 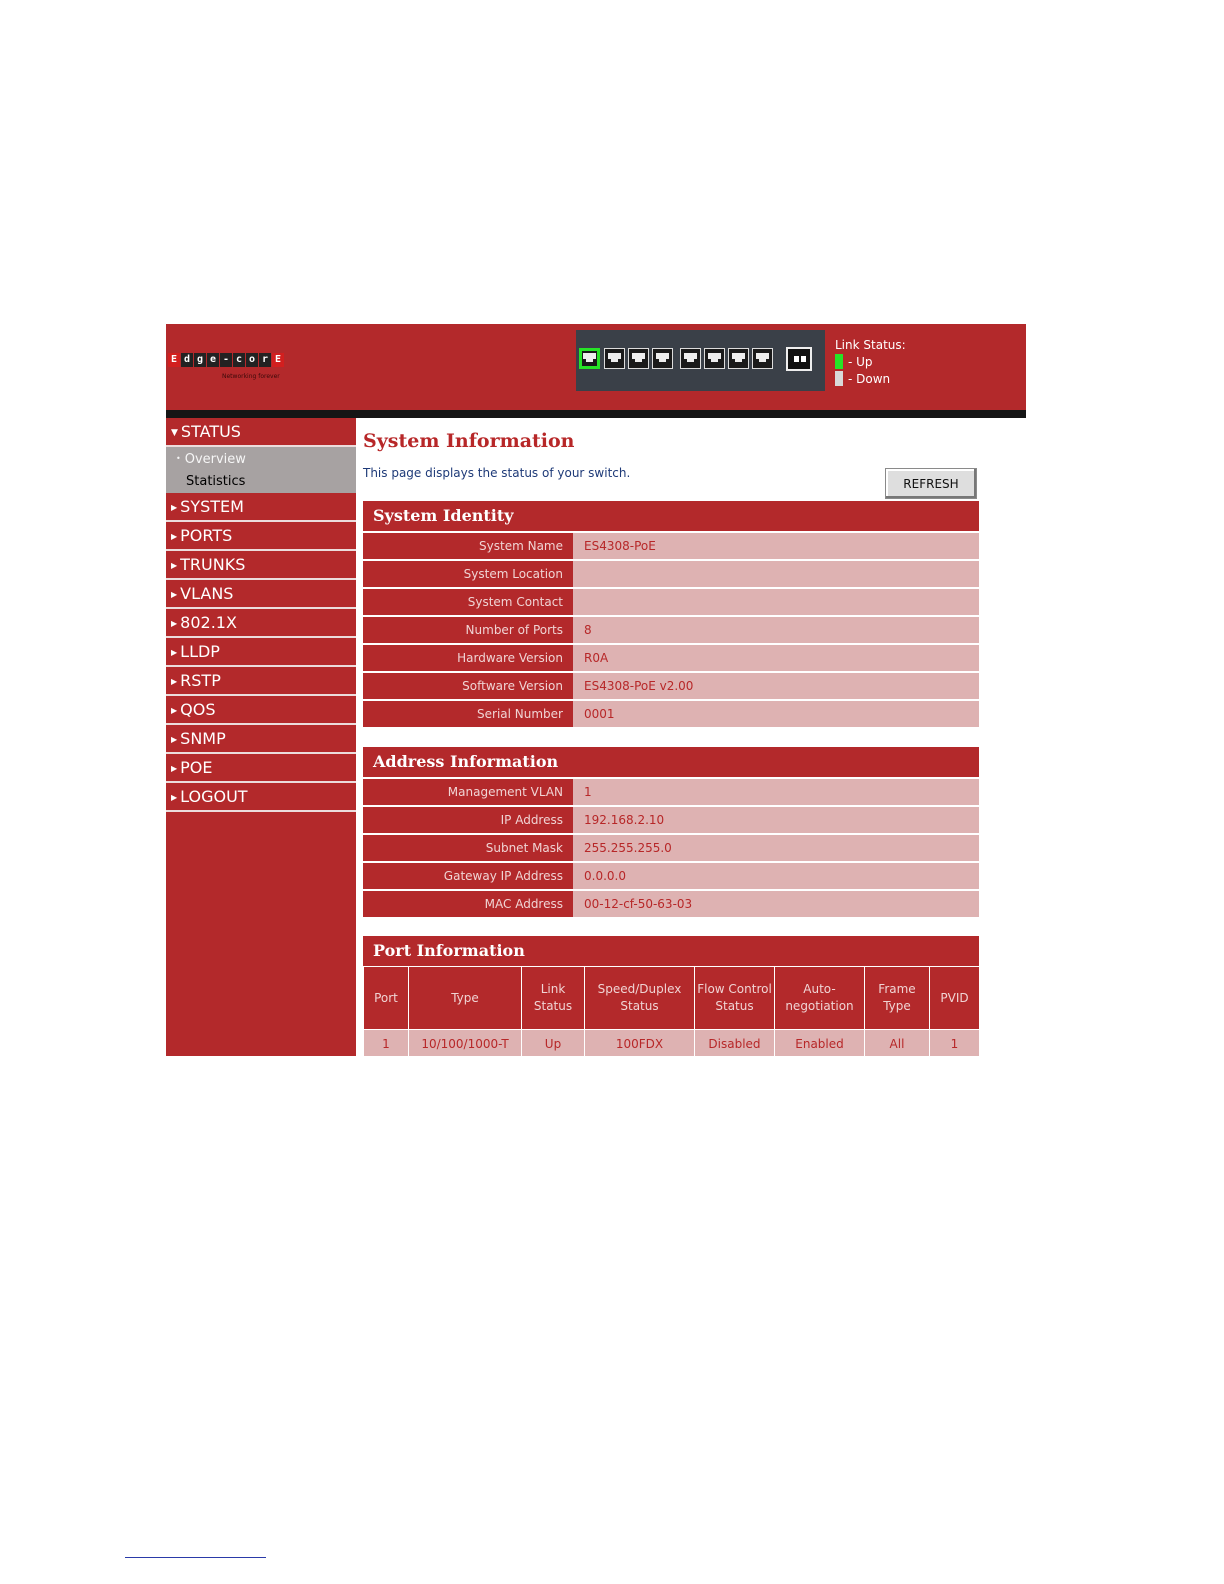 What do you see at coordinates (265, 360) in the screenshot?
I see `logo-letter: r` at bounding box center [265, 360].